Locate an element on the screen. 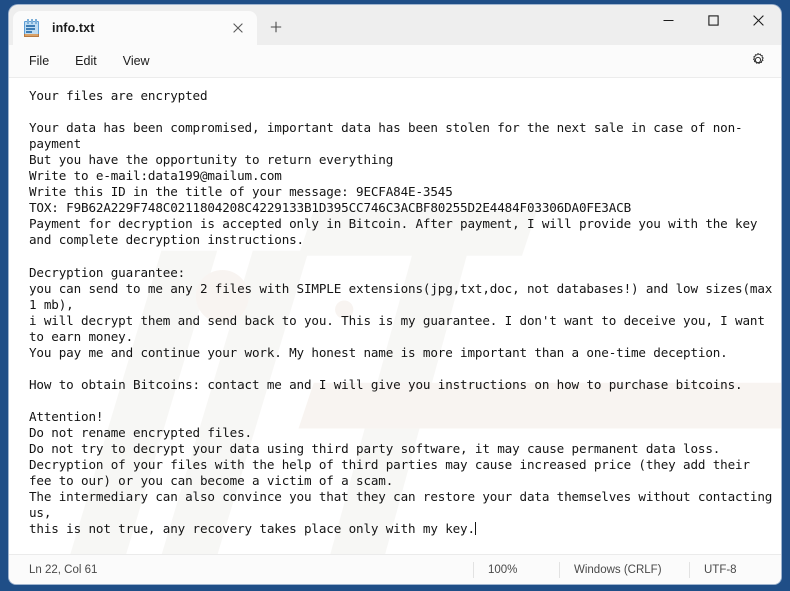 Image resolution: width=790 pixels, height=591 pixels. status-encoding: UTF-8 is located at coordinates (735, 569).